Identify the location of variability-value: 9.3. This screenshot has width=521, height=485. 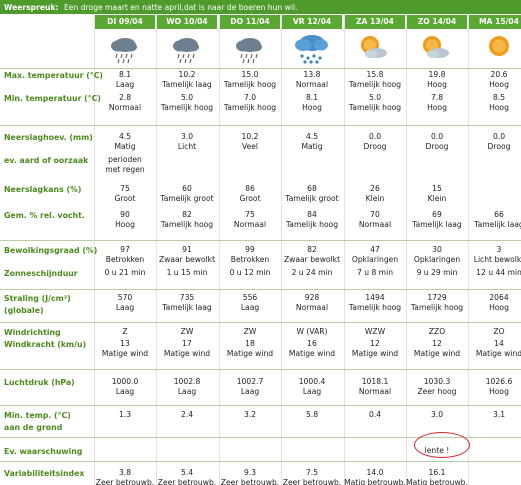
(250, 472).